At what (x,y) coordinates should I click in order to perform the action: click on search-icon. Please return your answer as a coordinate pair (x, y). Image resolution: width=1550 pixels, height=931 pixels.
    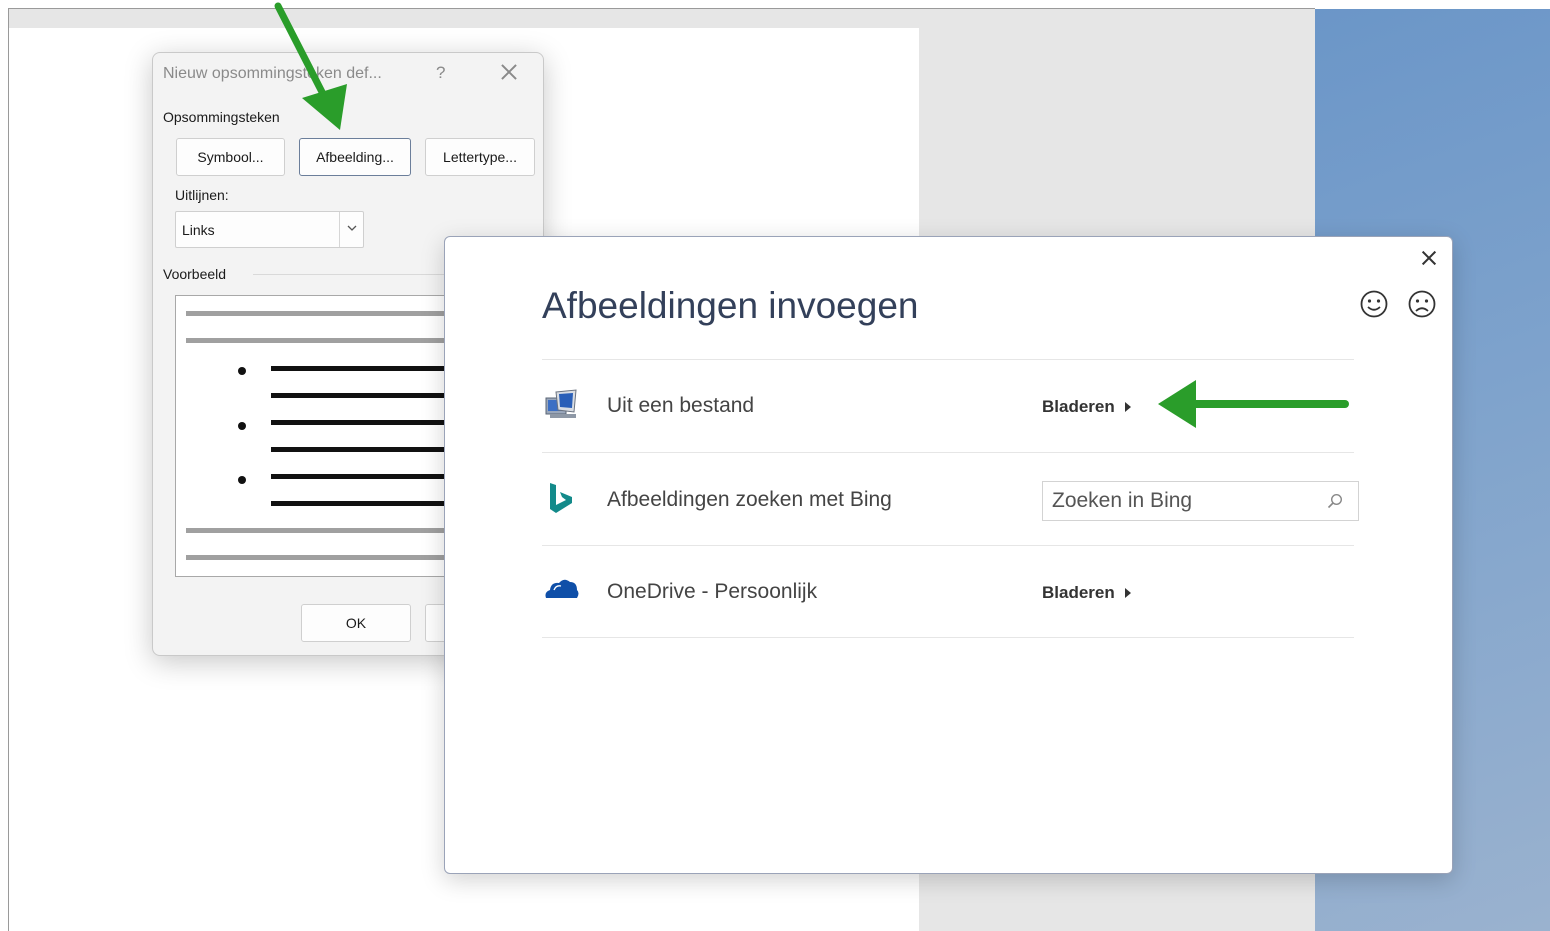
    Looking at the image, I should click on (1335, 501).